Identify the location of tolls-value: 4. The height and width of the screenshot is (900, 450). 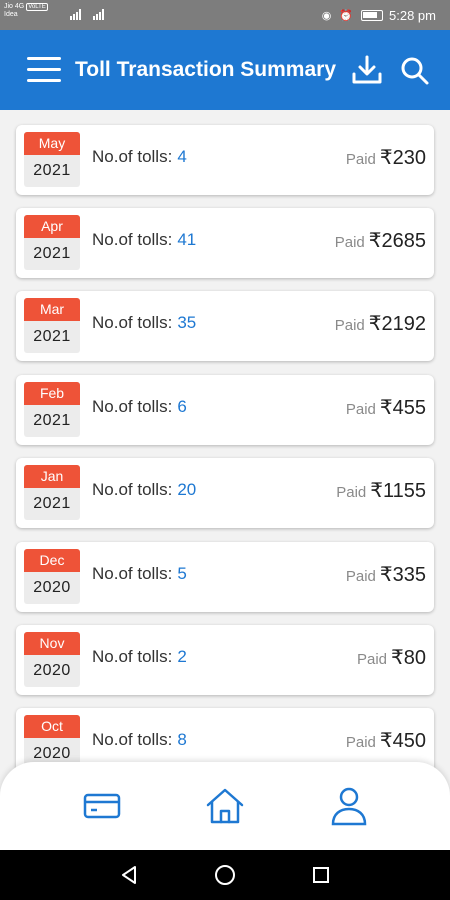
(182, 156).